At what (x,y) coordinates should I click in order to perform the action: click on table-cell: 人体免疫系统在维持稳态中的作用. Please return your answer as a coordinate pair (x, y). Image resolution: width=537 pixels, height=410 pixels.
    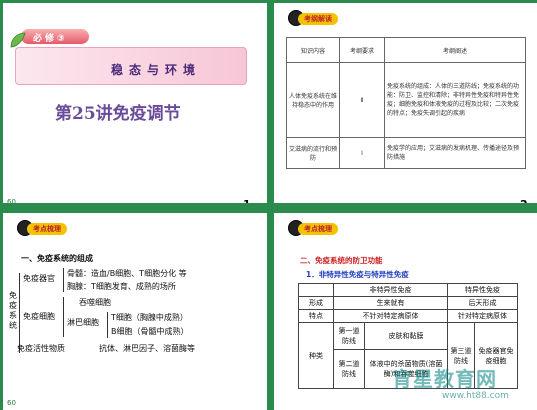
    Looking at the image, I should click on (313, 100).